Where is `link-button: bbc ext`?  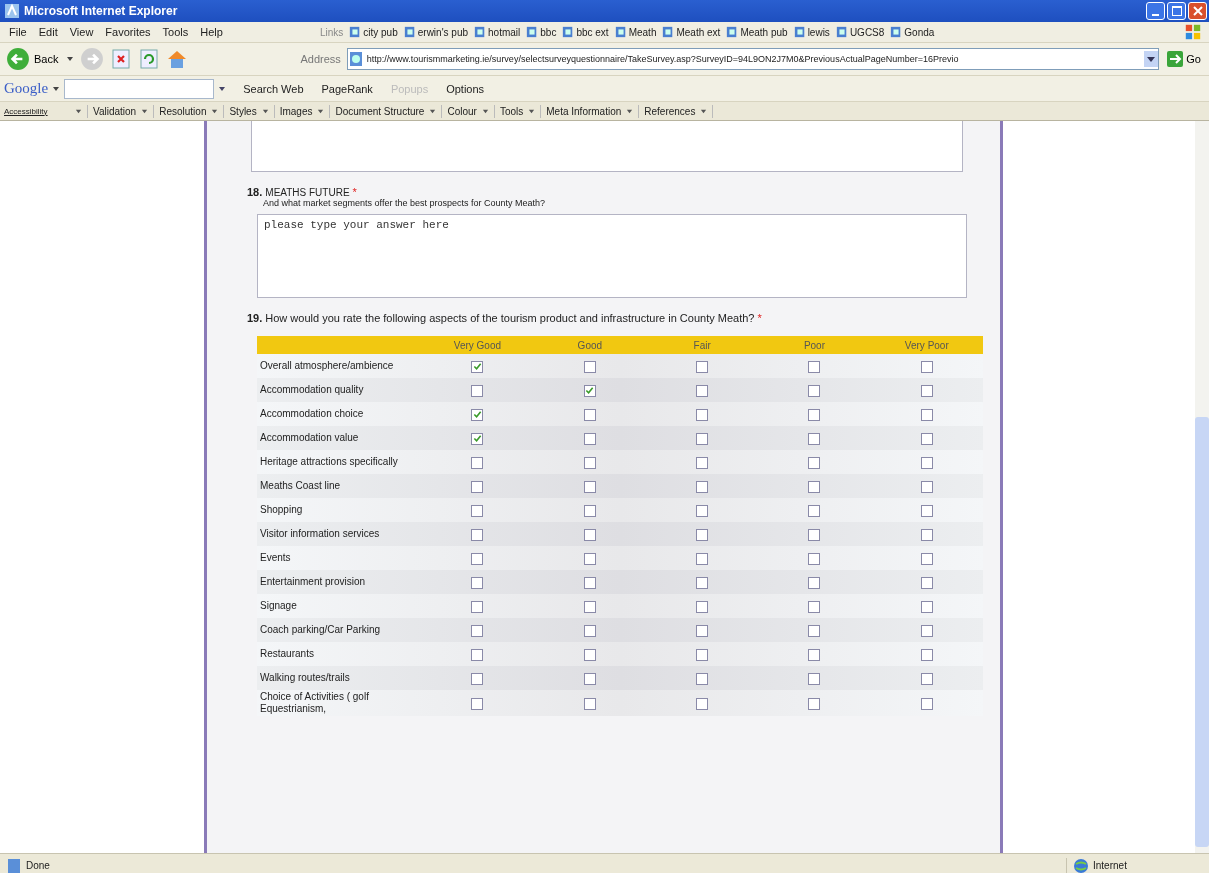 link-button: bbc ext is located at coordinates (585, 32).